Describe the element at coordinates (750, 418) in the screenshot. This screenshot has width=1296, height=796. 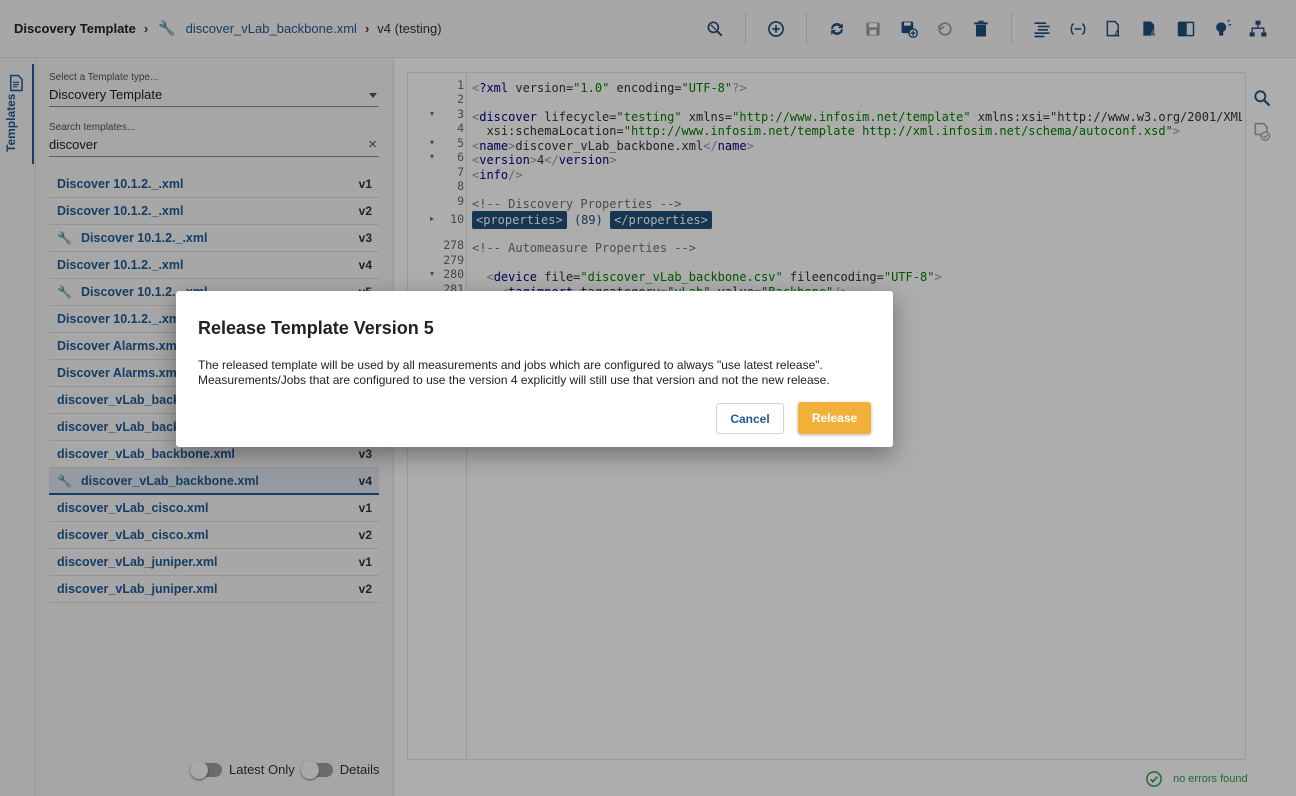
I see `cancel-button: Cancel` at that location.